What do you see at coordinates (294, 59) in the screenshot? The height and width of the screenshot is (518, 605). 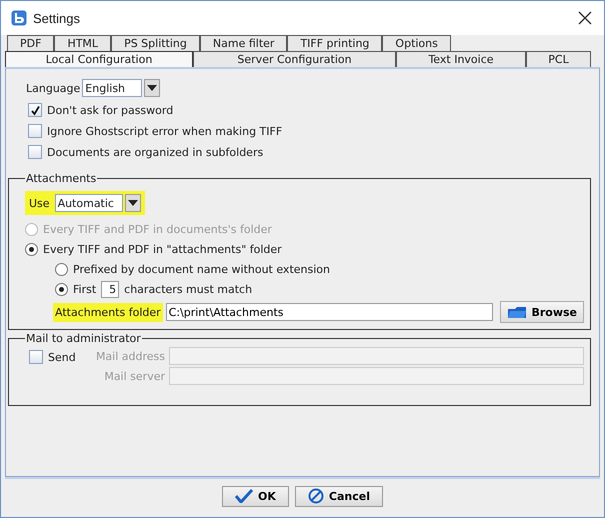 I see `tab: Server Configuration` at bounding box center [294, 59].